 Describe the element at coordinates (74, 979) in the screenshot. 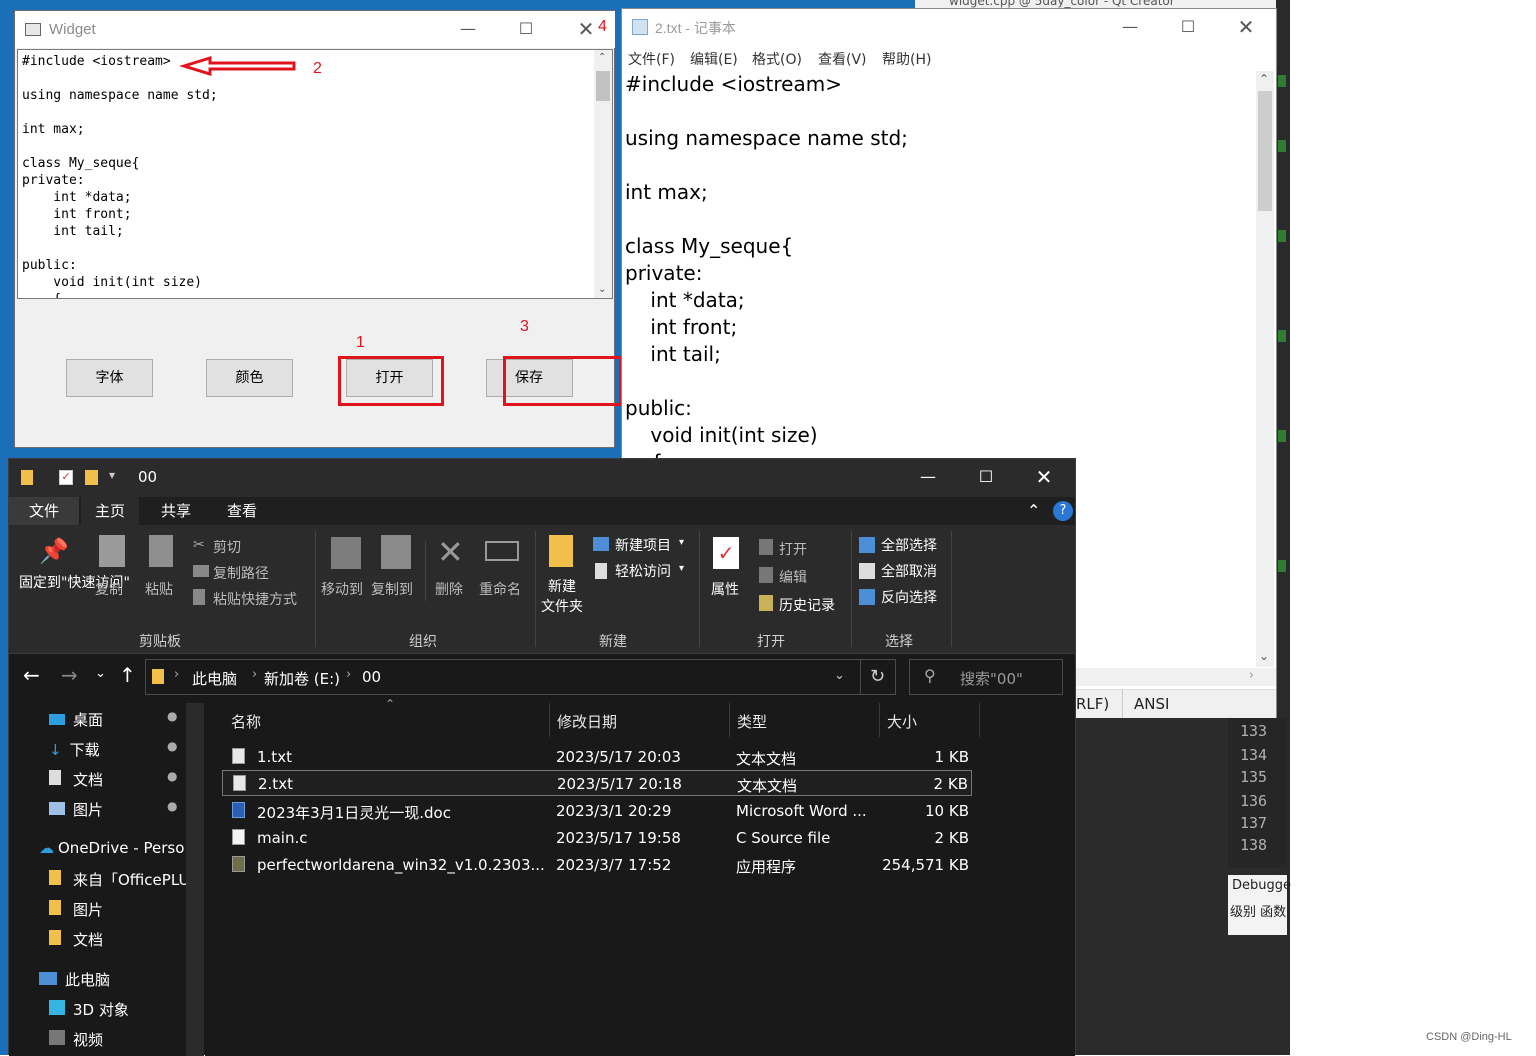

I see `nav-item-this-pc: 此电脑` at that location.